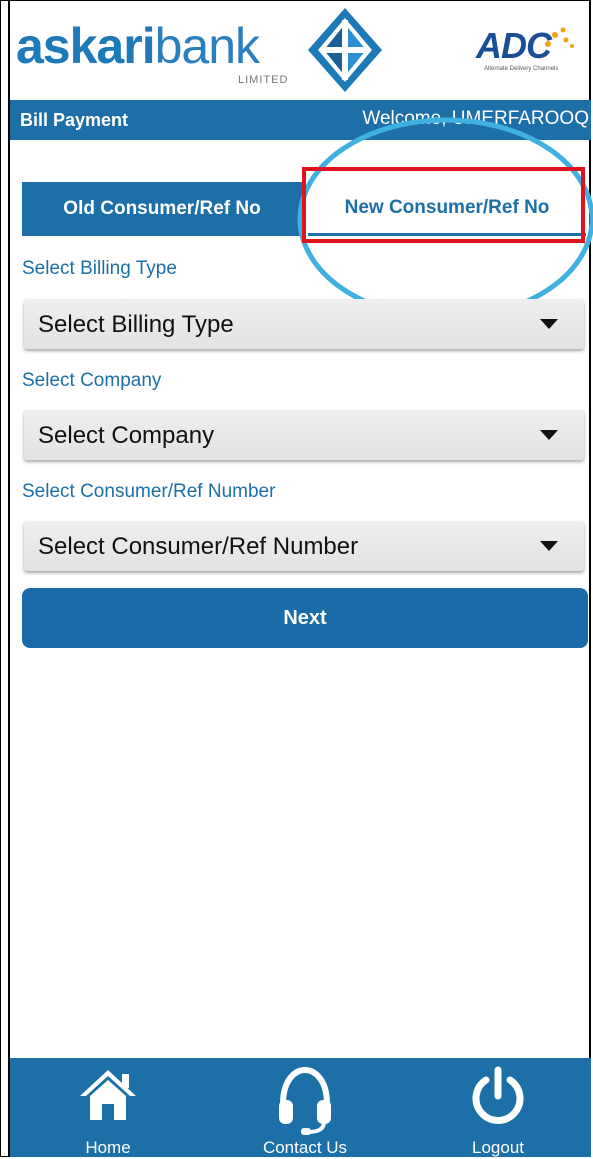 Image resolution: width=593 pixels, height=1159 pixels. I want to click on adc-logo: ADC Alternate Delivery Channels, so click(526, 52).